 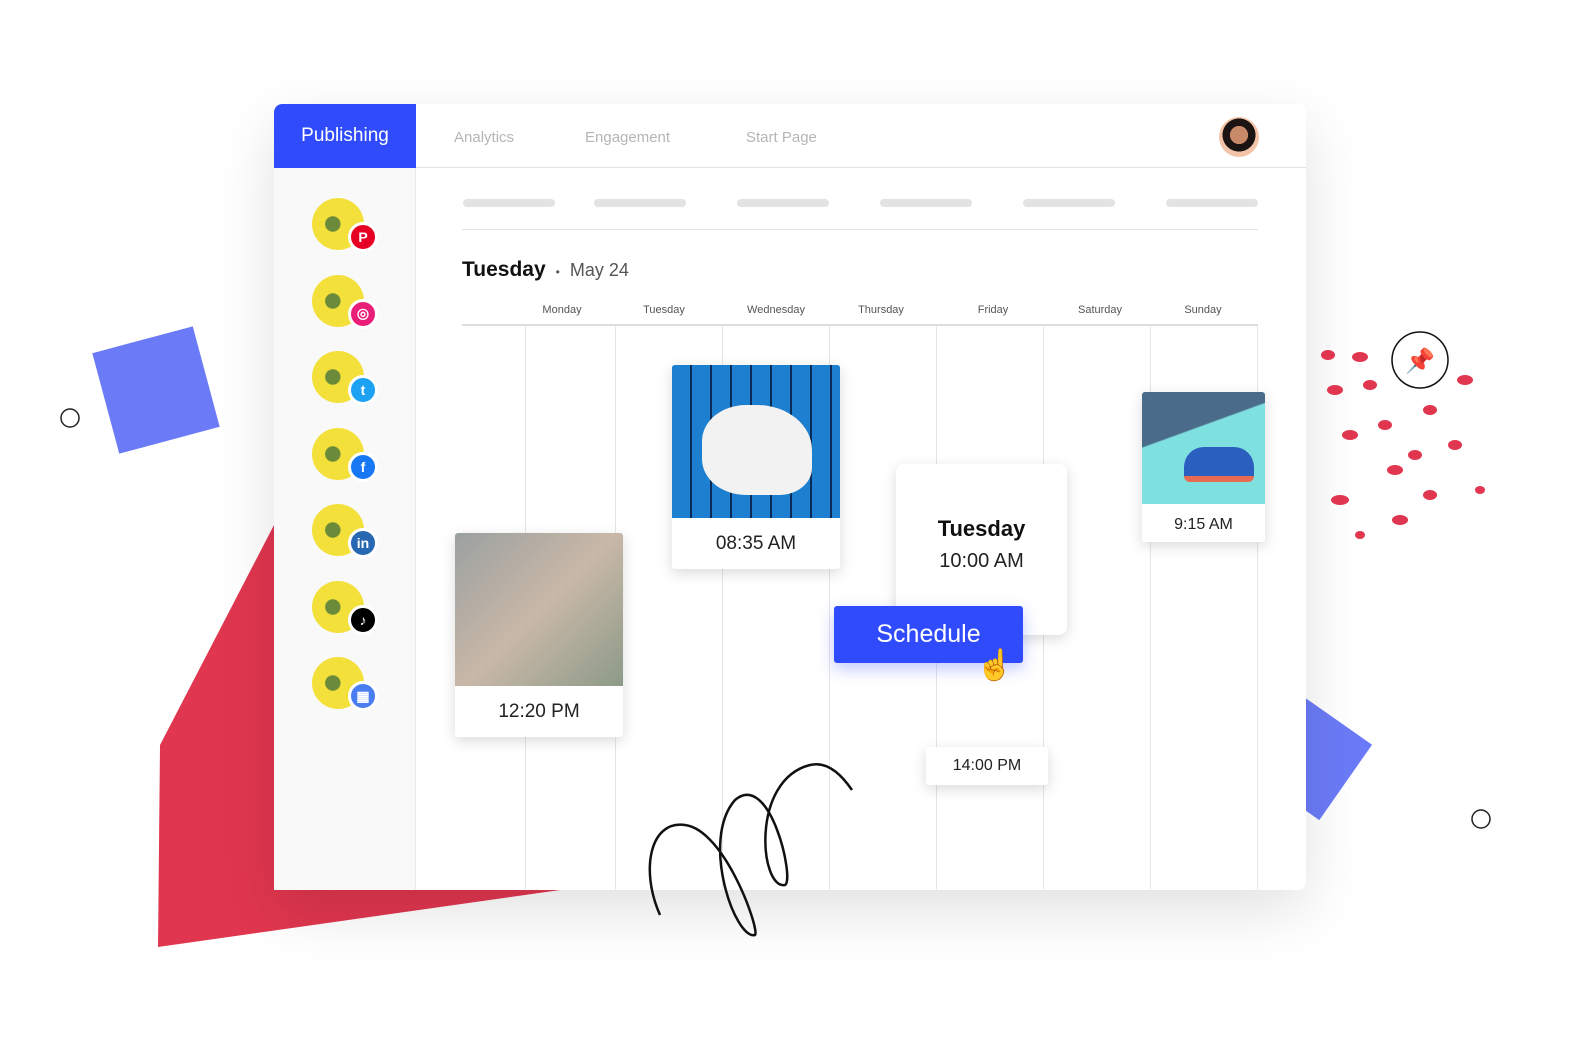 I want to click on day-header-thursday: Thursday, so click(x=881, y=310).